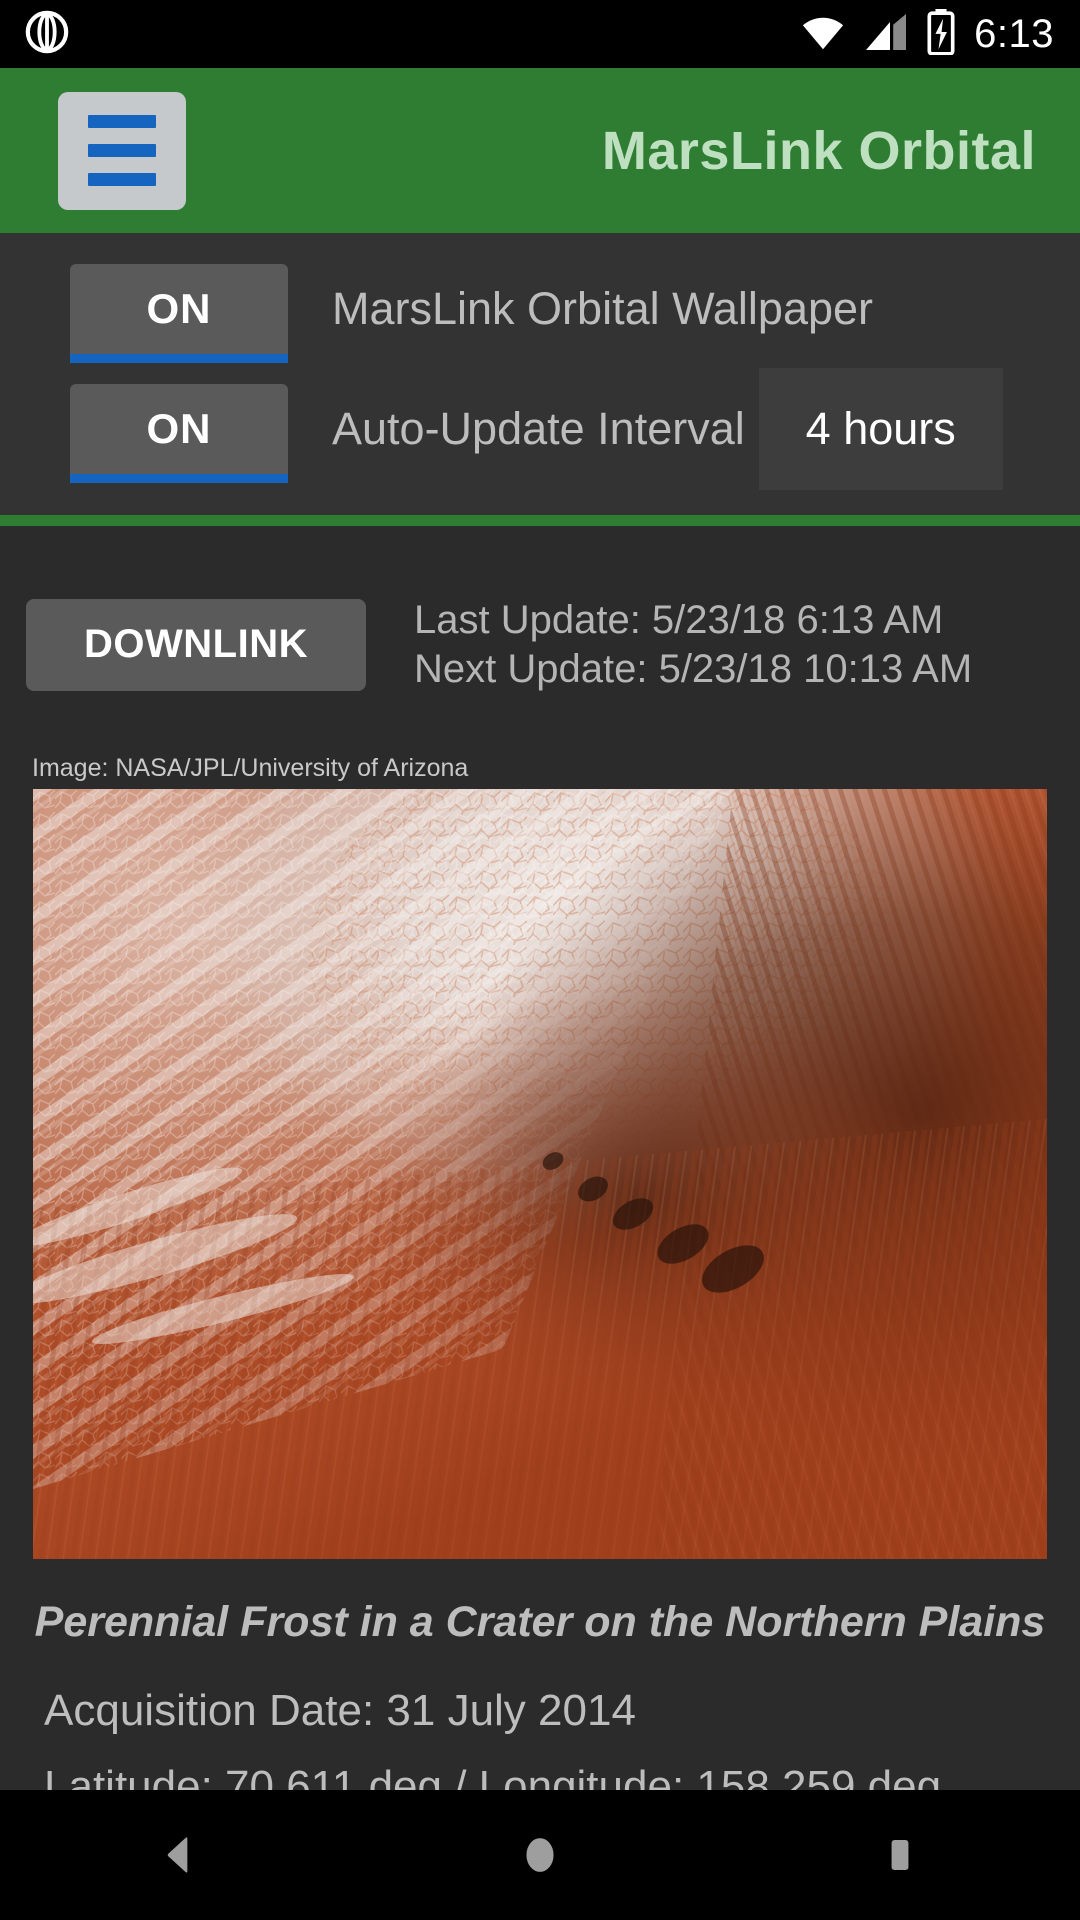 The height and width of the screenshot is (1920, 1080). I want to click on wallpaper-toggle-label: ON, so click(179, 308).